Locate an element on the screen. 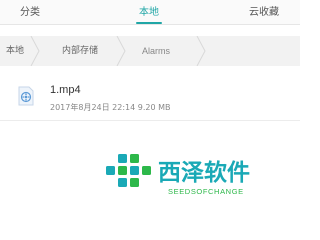 Image resolution: width=320 pixels, height=240 pixels. file-name: 1.mp4 is located at coordinates (65, 90).